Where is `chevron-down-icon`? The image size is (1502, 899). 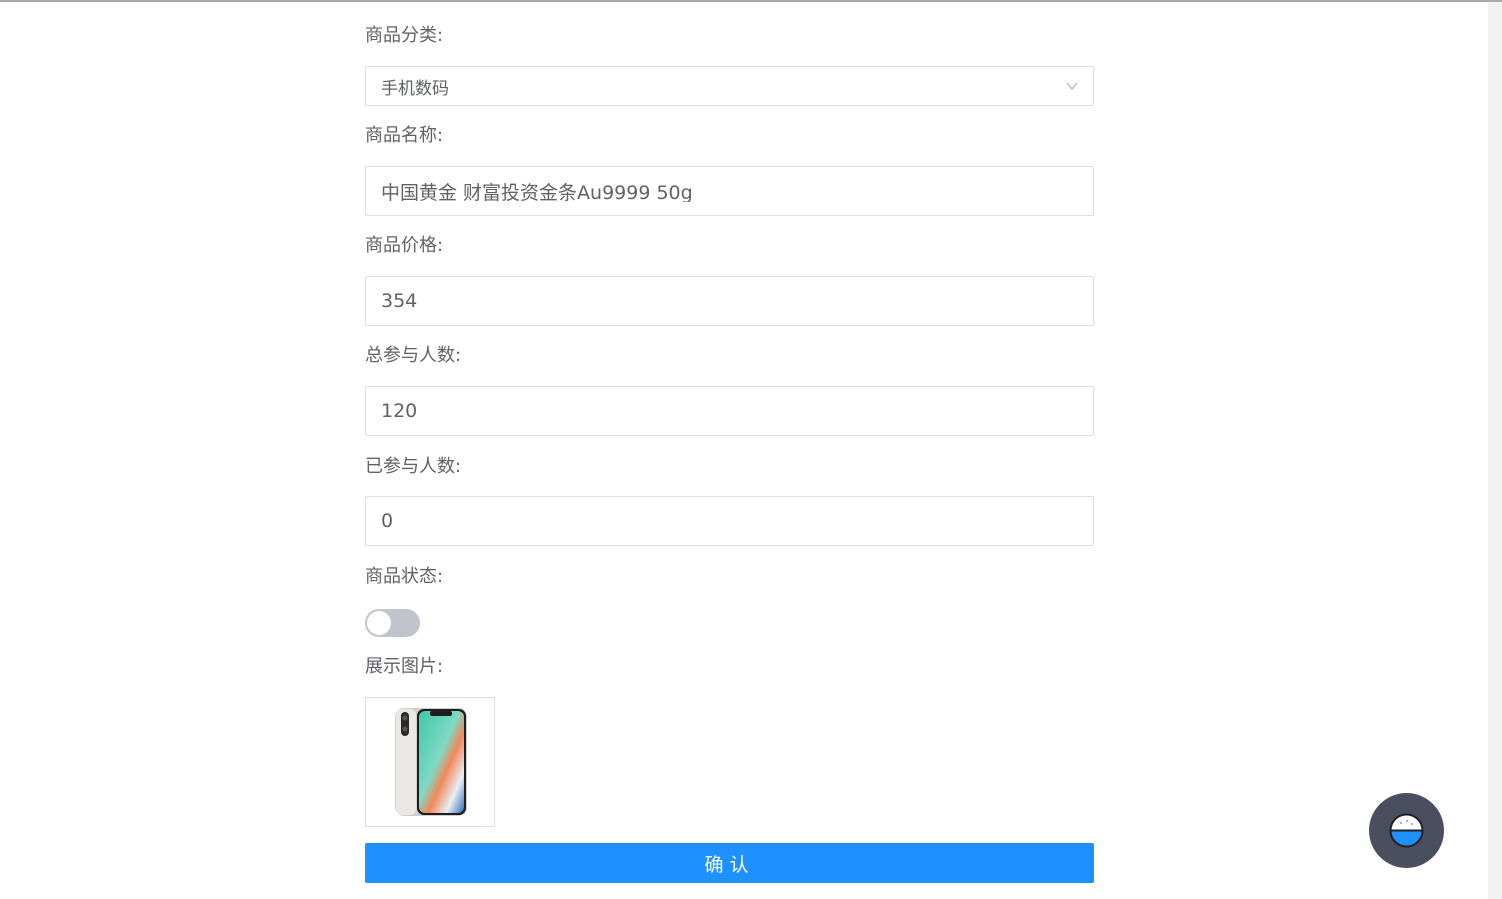
chevron-down-icon is located at coordinates (1072, 86).